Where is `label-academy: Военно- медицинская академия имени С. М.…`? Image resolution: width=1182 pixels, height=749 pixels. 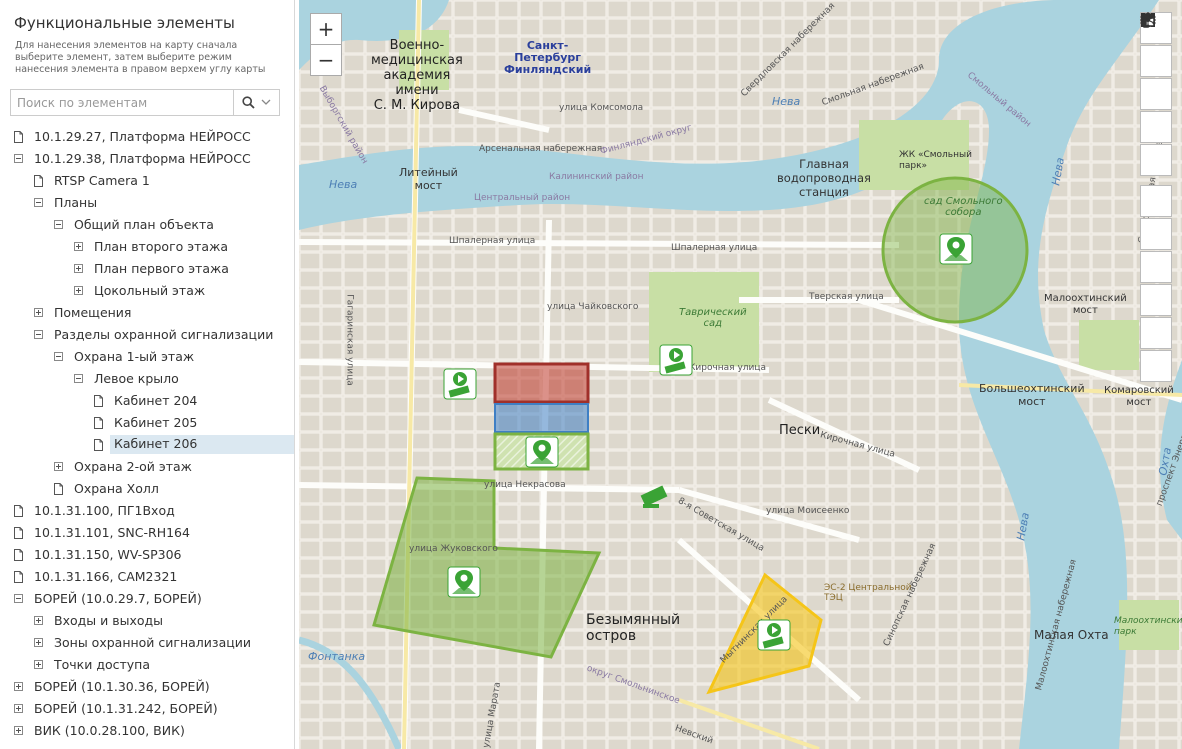
label-academy: Военно- медицинская академия имени С. М.… is located at coordinates (417, 75).